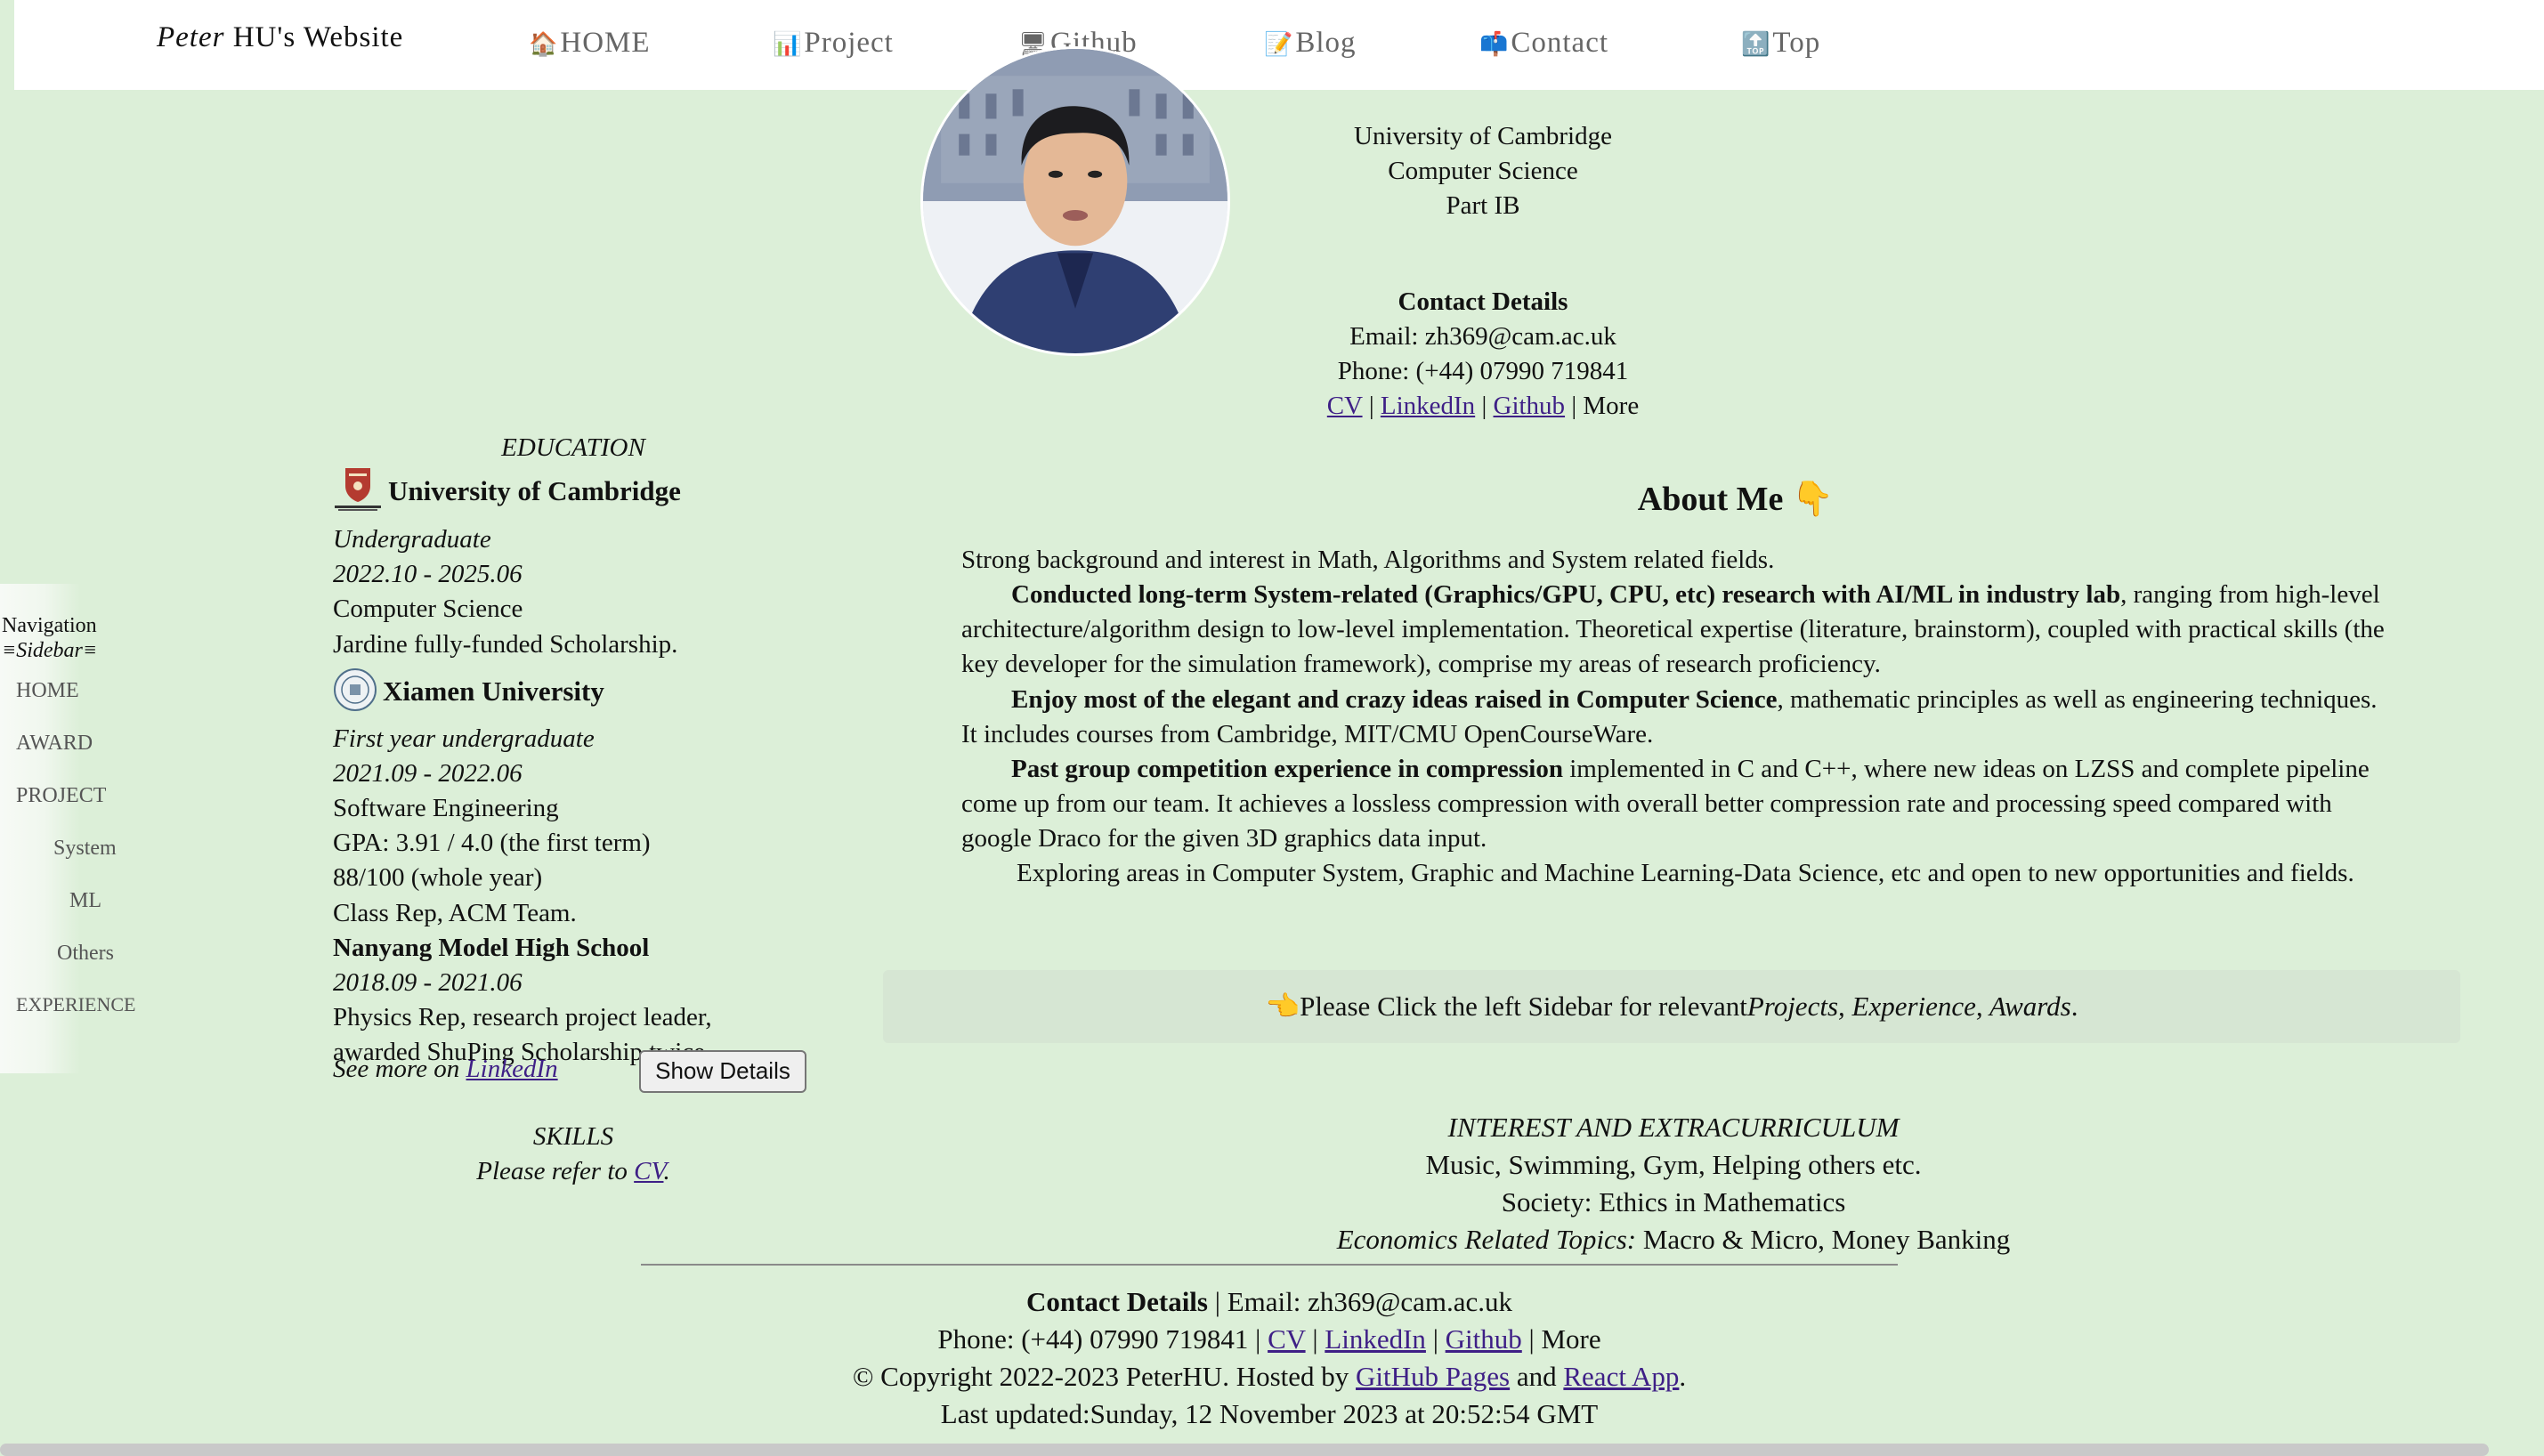  I want to click on sidebar-item-experience: EXPERIENCE, so click(75, 1004).